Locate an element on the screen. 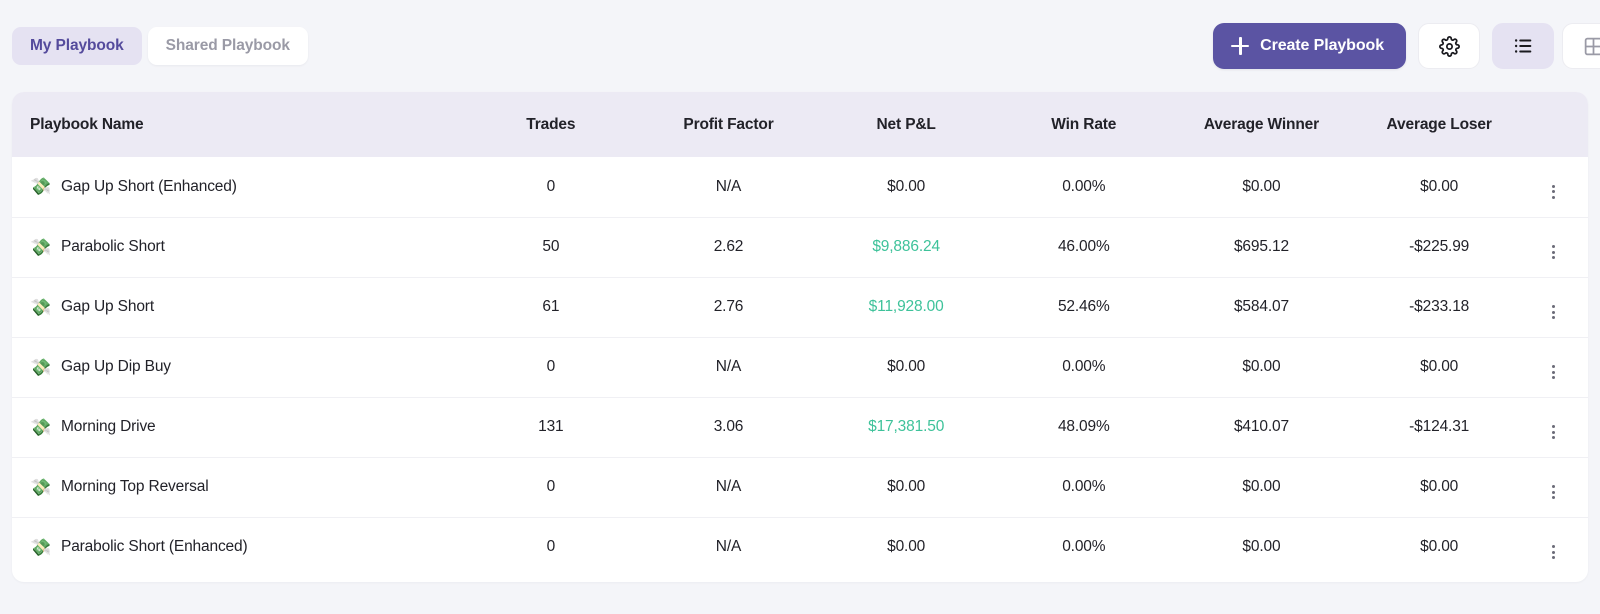 This screenshot has height=614, width=1600. playbook-name-label: Gap Up Short is located at coordinates (107, 306).